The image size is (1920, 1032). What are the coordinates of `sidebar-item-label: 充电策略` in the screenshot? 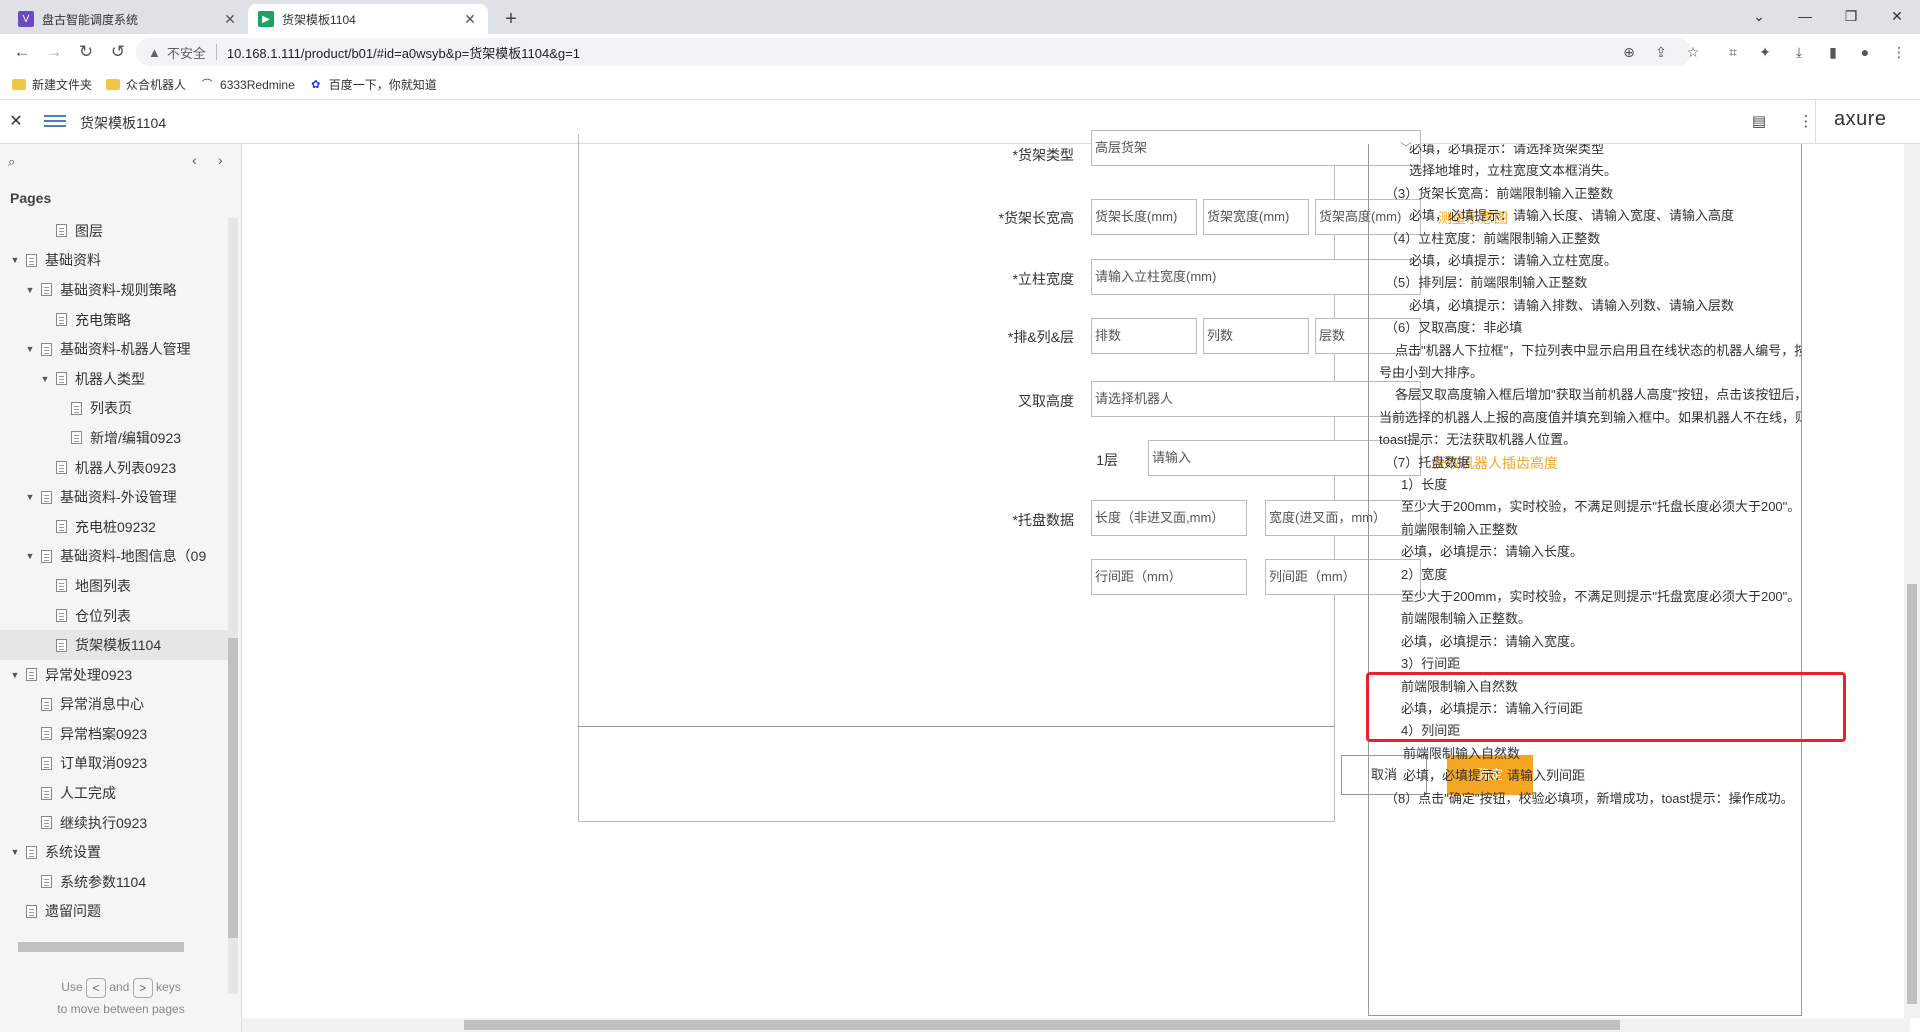 It's located at (103, 319).